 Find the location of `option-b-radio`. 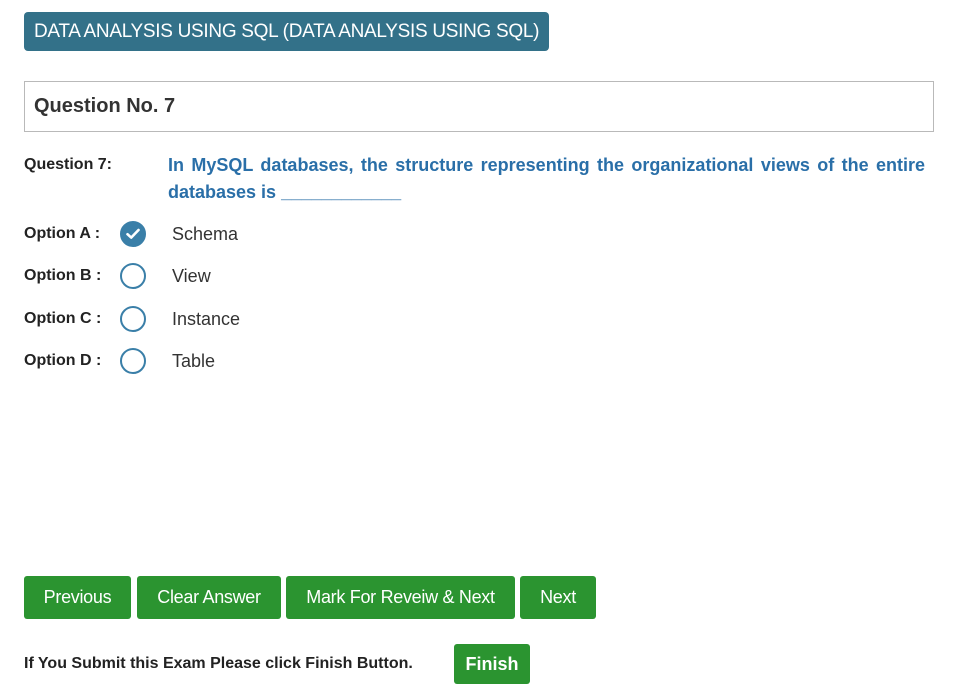

option-b-radio is located at coordinates (133, 276).